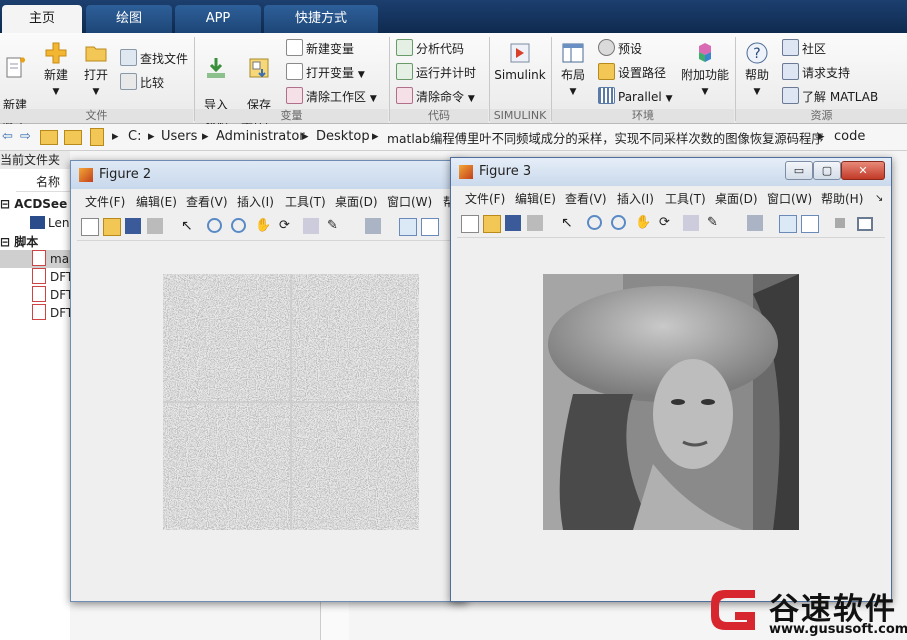 The height and width of the screenshot is (640, 907). What do you see at coordinates (7, 136) in the screenshot?
I see `back-arrow-icon: ⇦` at bounding box center [7, 136].